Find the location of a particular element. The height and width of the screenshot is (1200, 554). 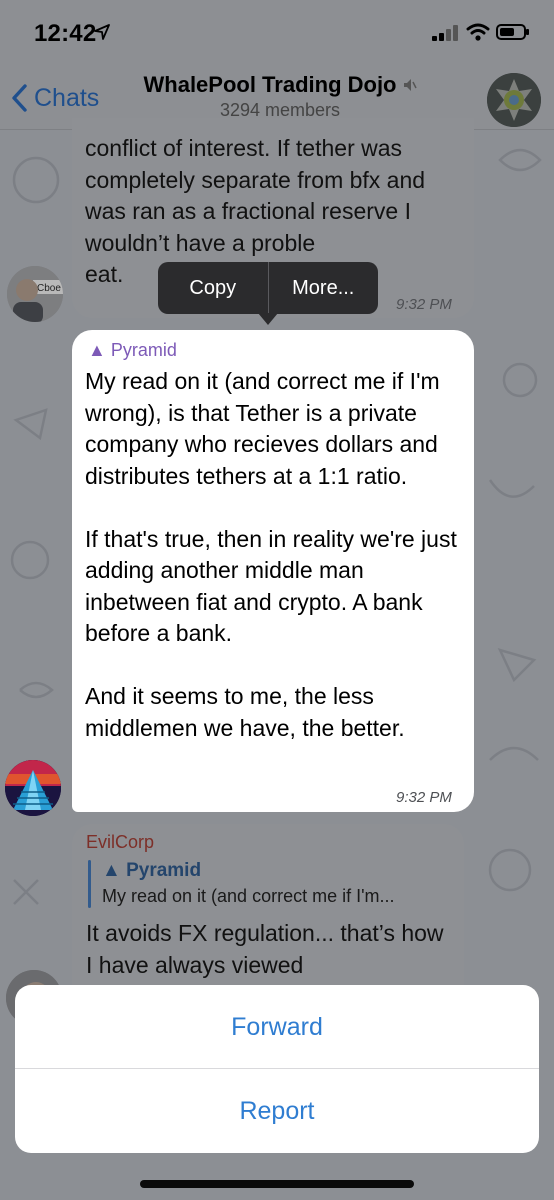

chat-header: WhalePool Trading Dojo 3294 members is located at coordinates (280, 96).